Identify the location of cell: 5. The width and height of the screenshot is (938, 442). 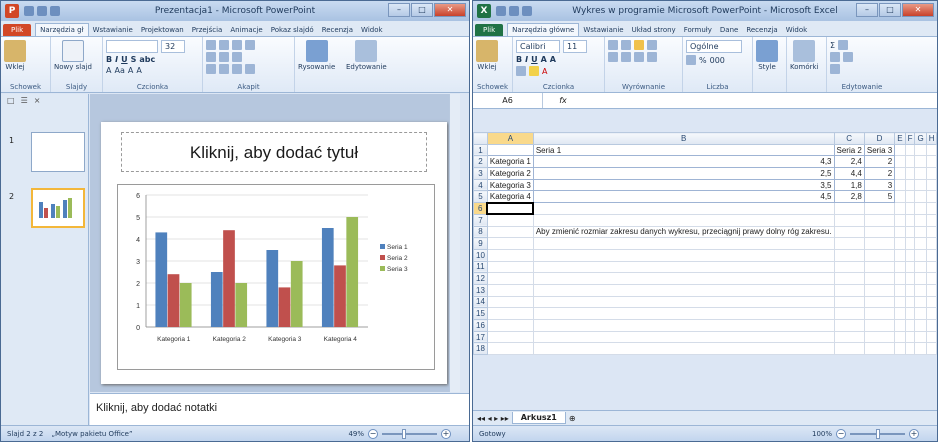
(879, 197).